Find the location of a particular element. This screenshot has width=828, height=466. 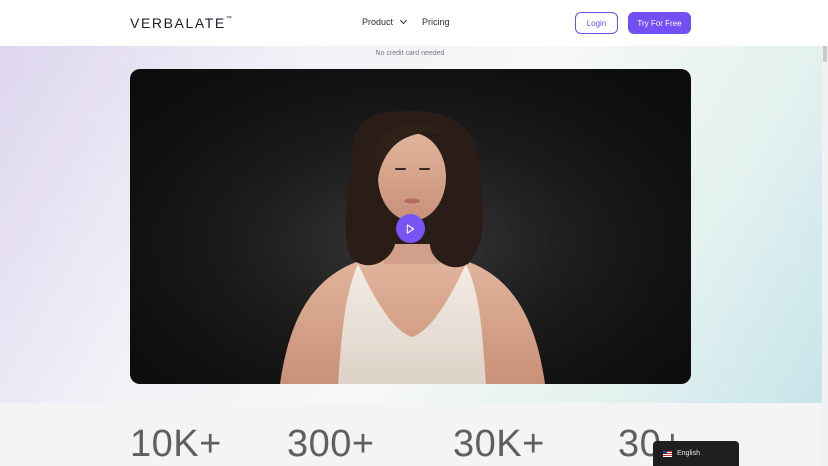

try-for-free-label: Try For Free is located at coordinates (659, 23).